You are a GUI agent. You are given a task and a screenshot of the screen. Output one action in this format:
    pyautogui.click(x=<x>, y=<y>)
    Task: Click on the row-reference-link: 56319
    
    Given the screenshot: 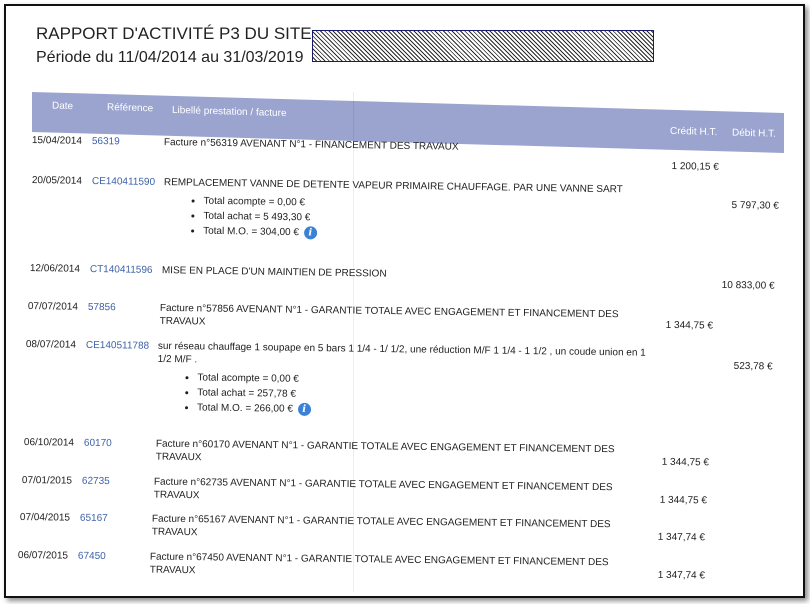 What is the action you would take?
    pyautogui.click(x=106, y=141)
    